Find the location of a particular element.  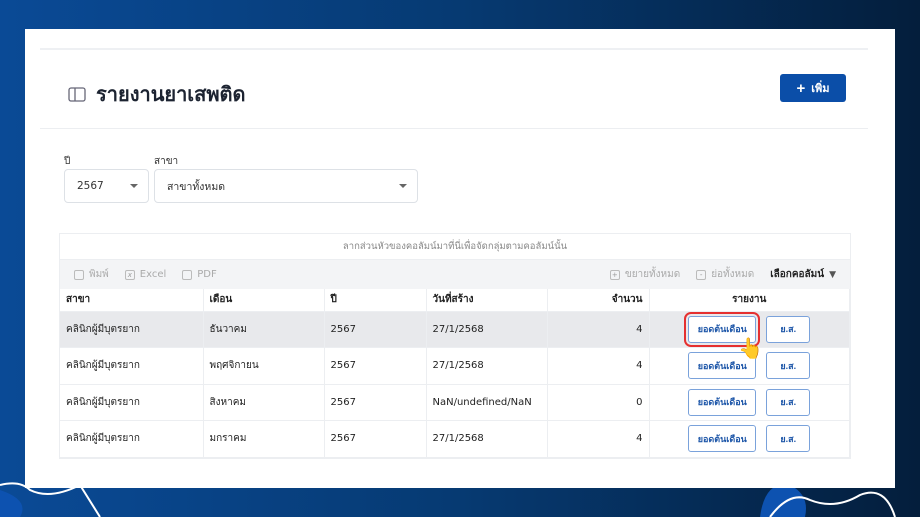

branch-select: สาขาทั้งหมด is located at coordinates (286, 186).